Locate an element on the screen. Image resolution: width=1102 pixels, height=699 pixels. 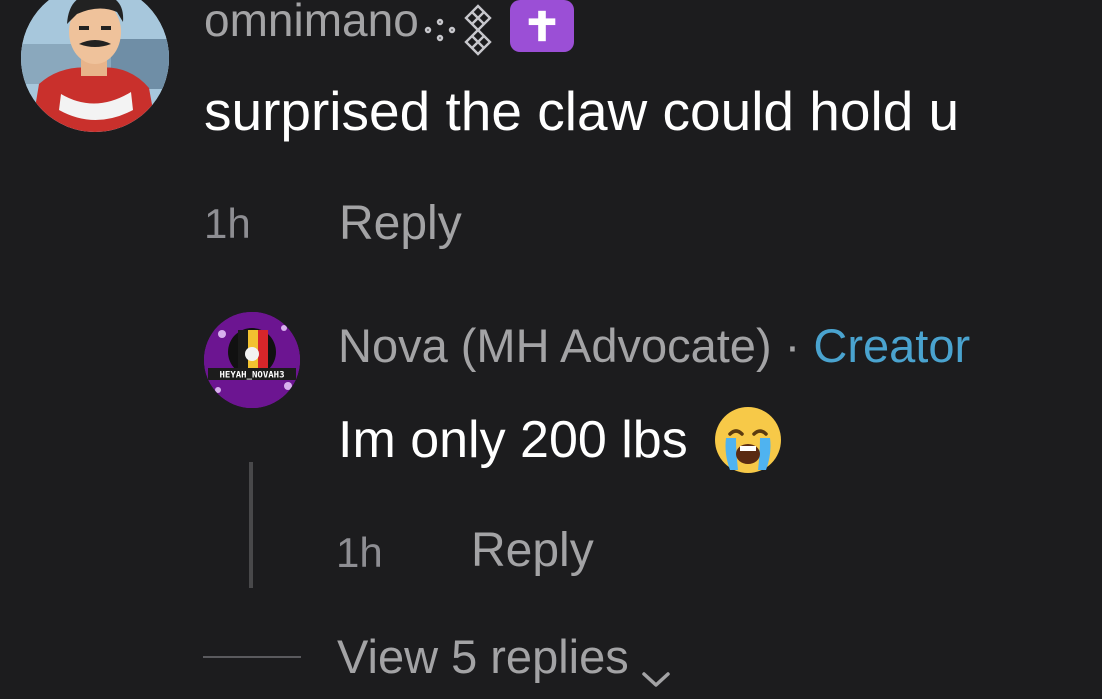
thread-line is located at coordinates (251, 525).